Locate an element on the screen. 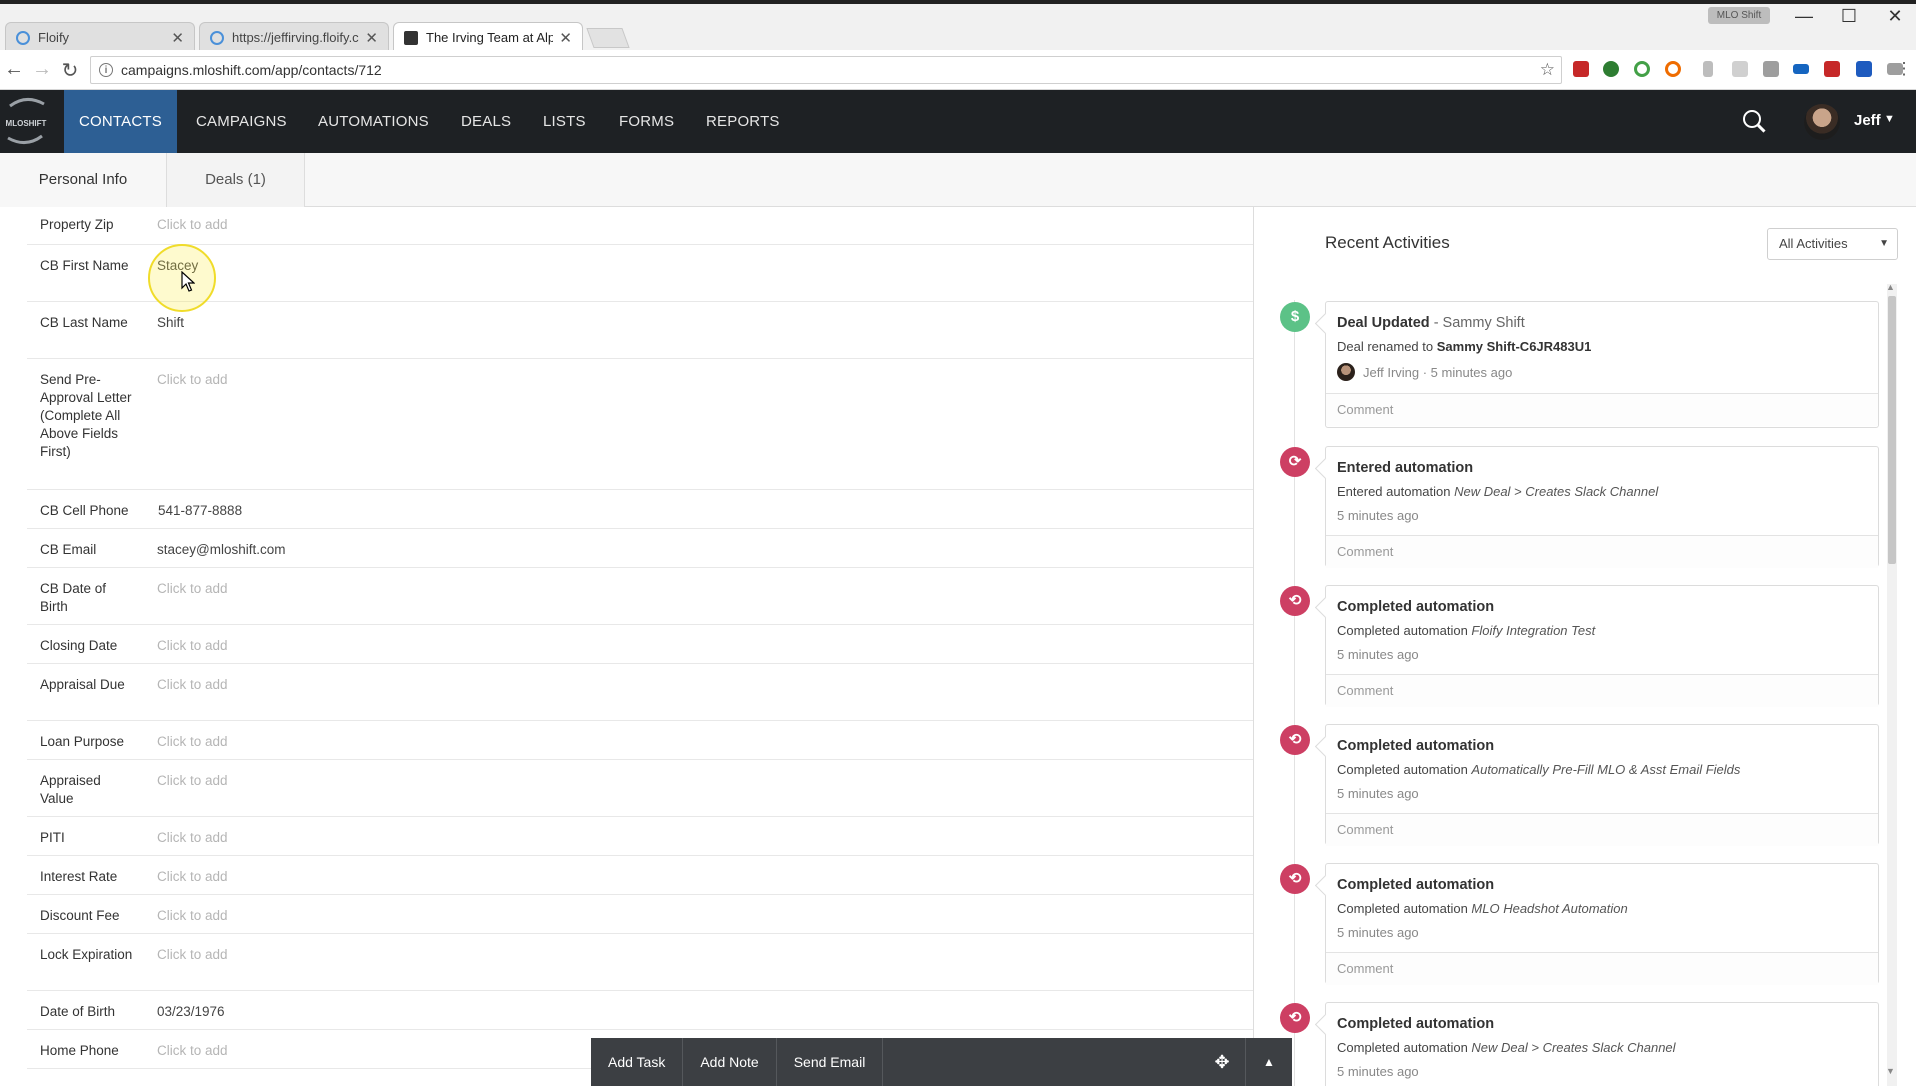 The width and height of the screenshot is (1916, 1091). add-task-button: Add Task is located at coordinates (637, 1062).